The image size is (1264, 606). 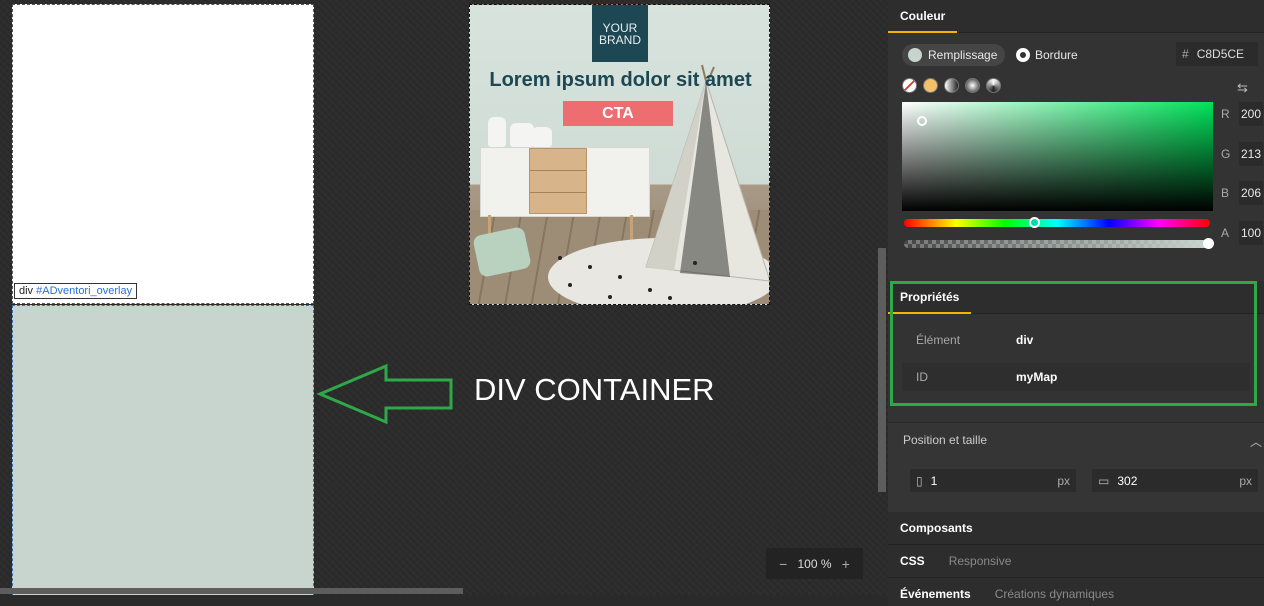 I want to click on css-tabbar: CSS Responsive, so click(x=1076, y=561).